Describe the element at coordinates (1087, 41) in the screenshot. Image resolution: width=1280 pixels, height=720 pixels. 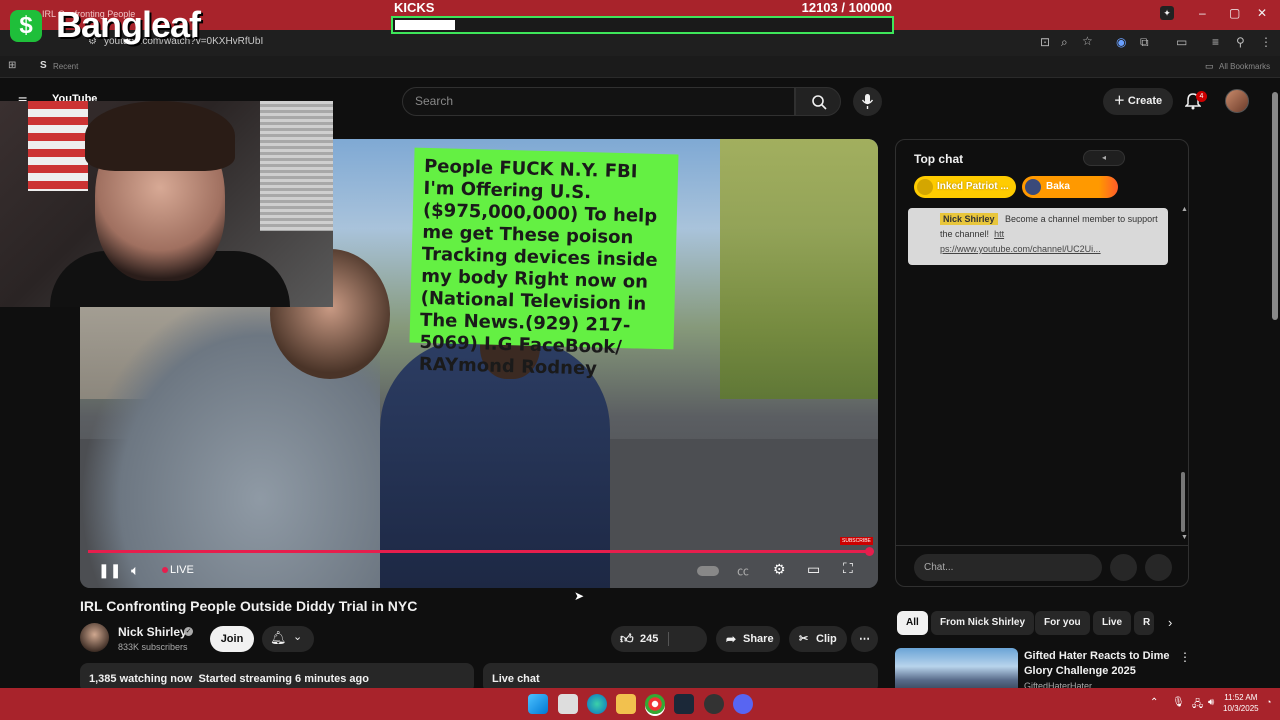
I see `bookmark-star-icon: ☆` at that location.